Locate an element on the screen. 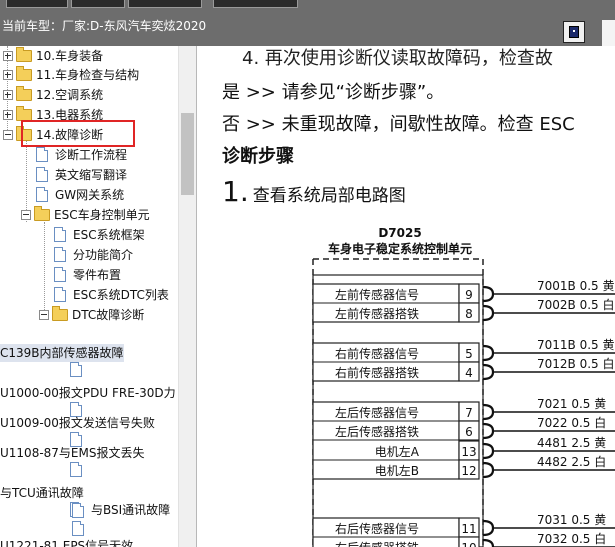 The height and width of the screenshot is (547, 615). vehicle-value: 厂家:D-东风汽车奕炫2020 is located at coordinates (134, 26).